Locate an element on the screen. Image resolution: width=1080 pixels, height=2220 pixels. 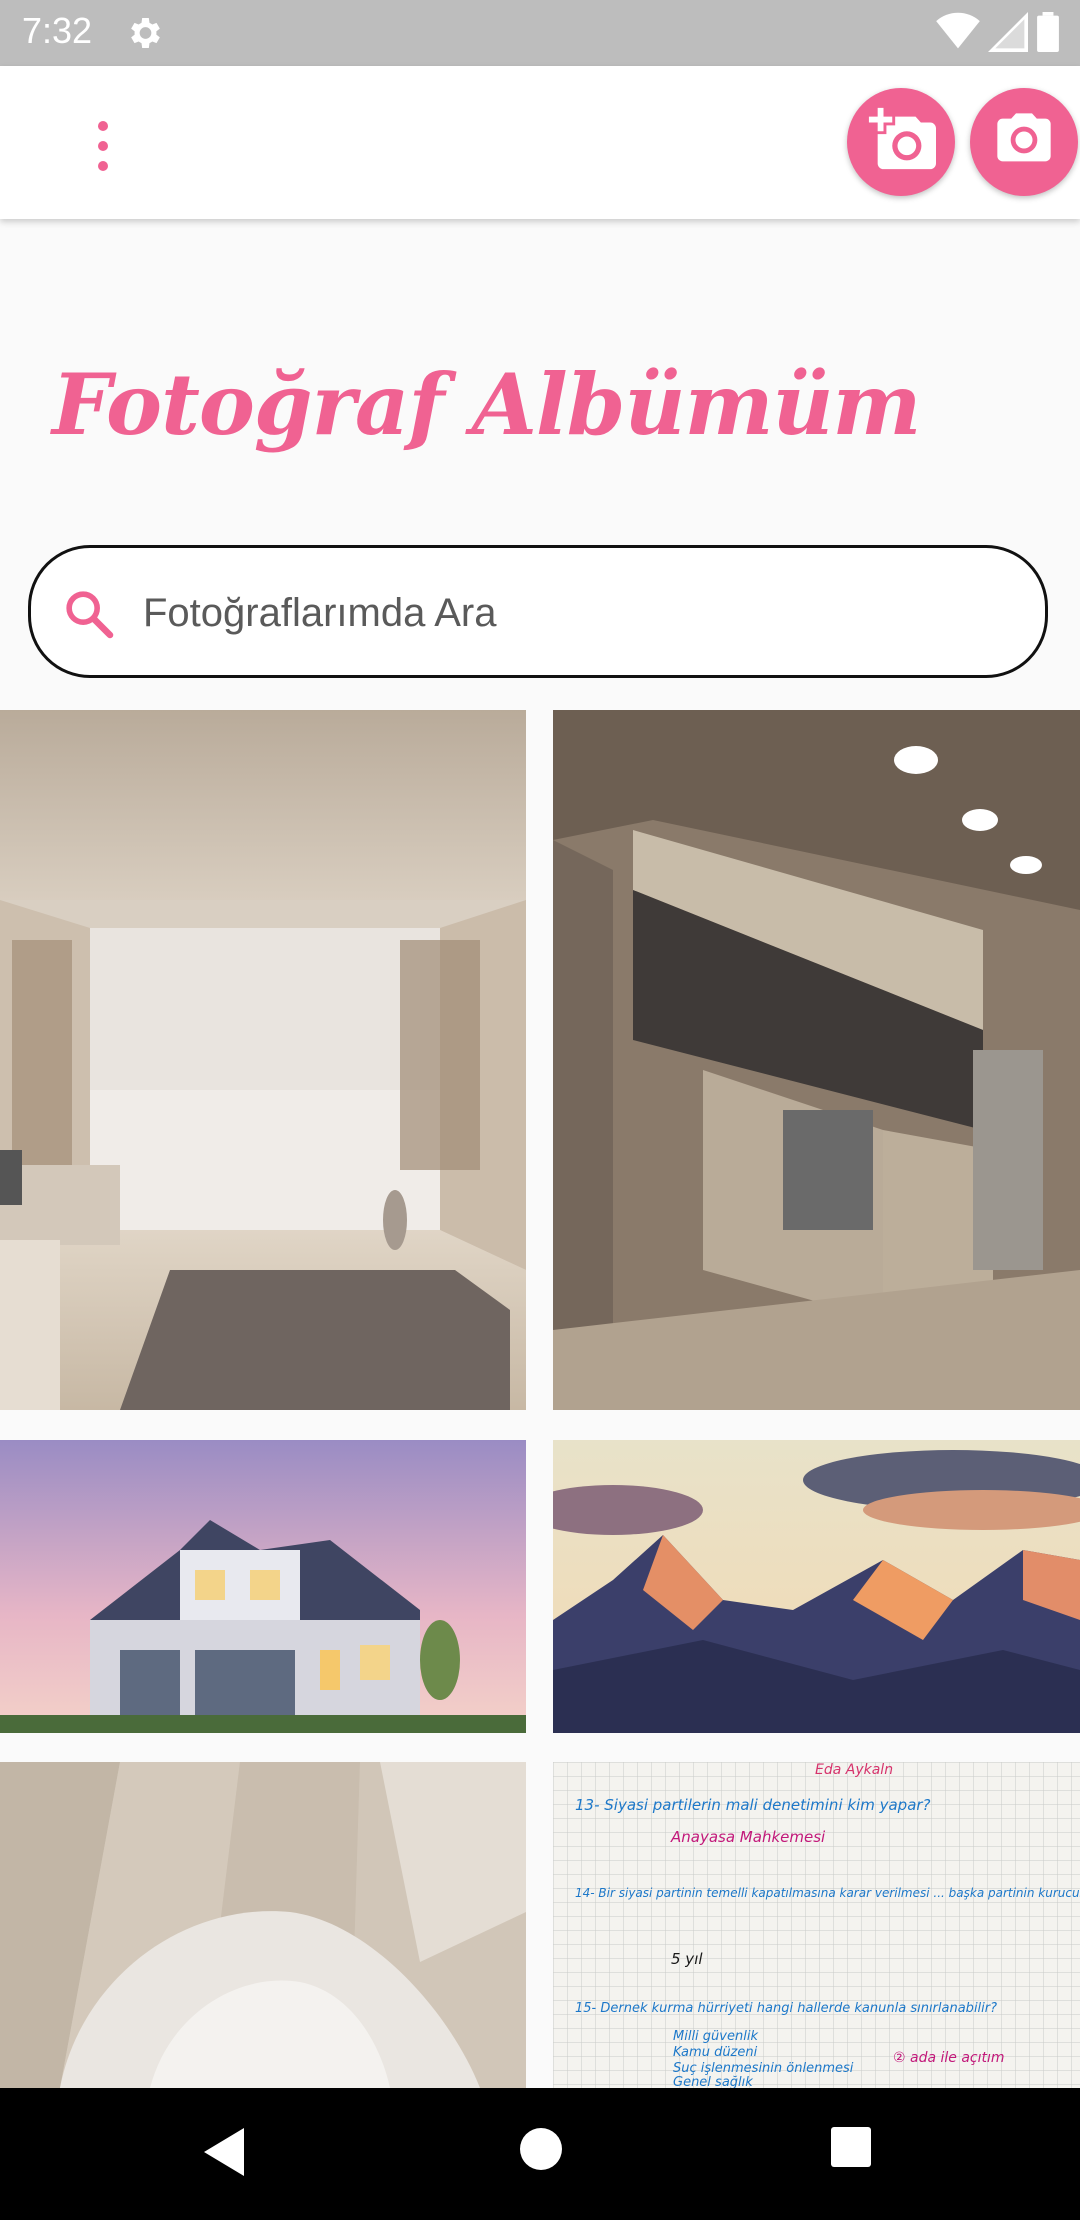
notes-a13: Anayasa Mahkemesi is located at coordinates (748, 1837).